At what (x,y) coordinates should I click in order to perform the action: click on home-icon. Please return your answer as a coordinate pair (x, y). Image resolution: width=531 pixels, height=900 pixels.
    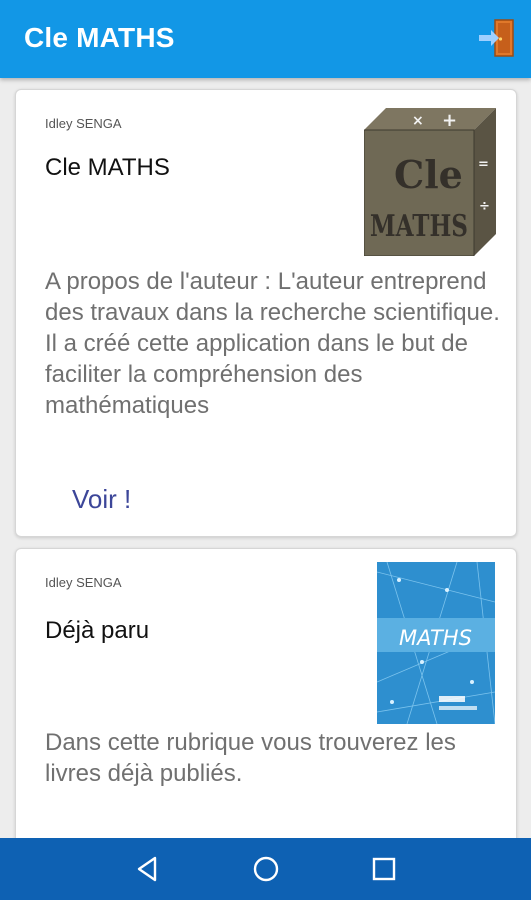
    Looking at the image, I should click on (266, 869).